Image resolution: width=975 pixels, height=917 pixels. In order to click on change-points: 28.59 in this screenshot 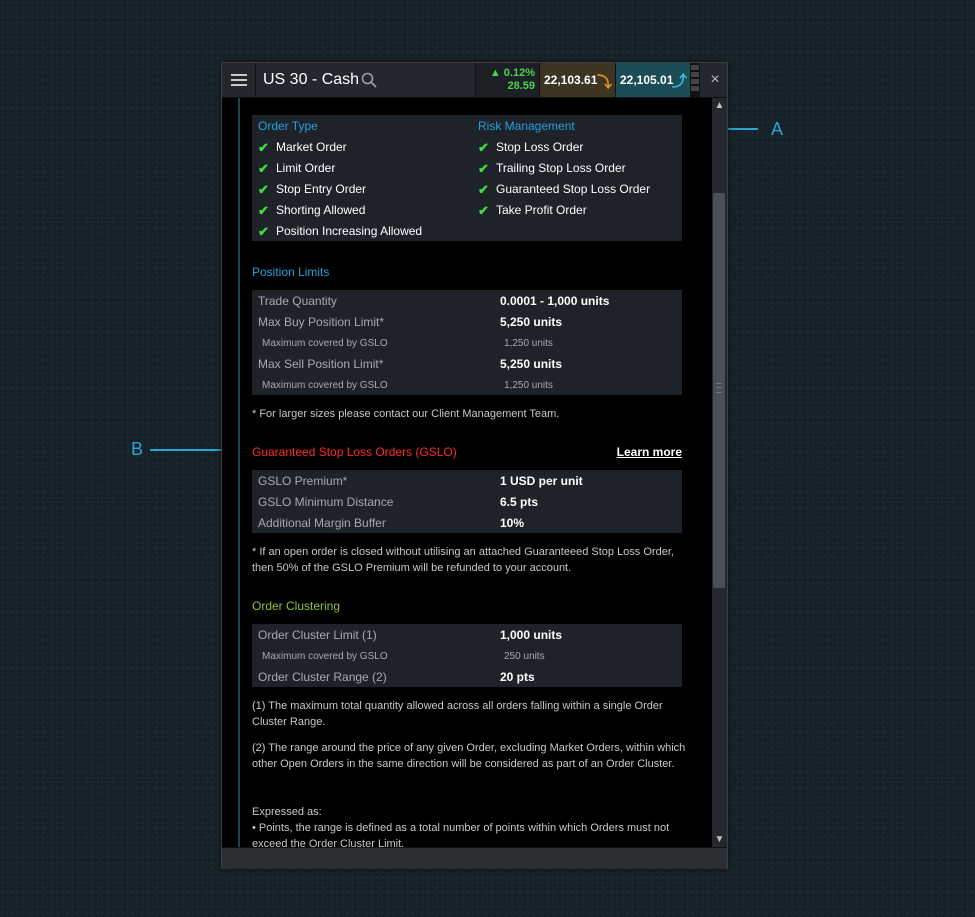, I will do `click(521, 86)`.